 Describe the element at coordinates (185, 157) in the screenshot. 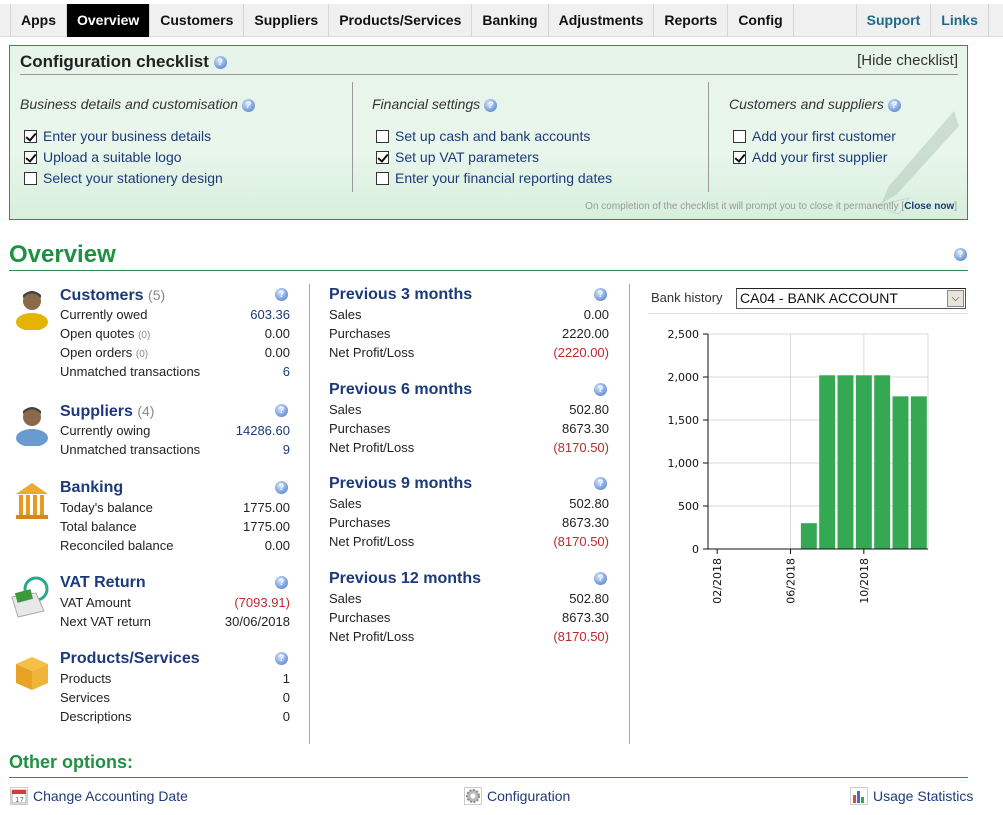

I see `checklist-item: Upload a suitable logo` at that location.